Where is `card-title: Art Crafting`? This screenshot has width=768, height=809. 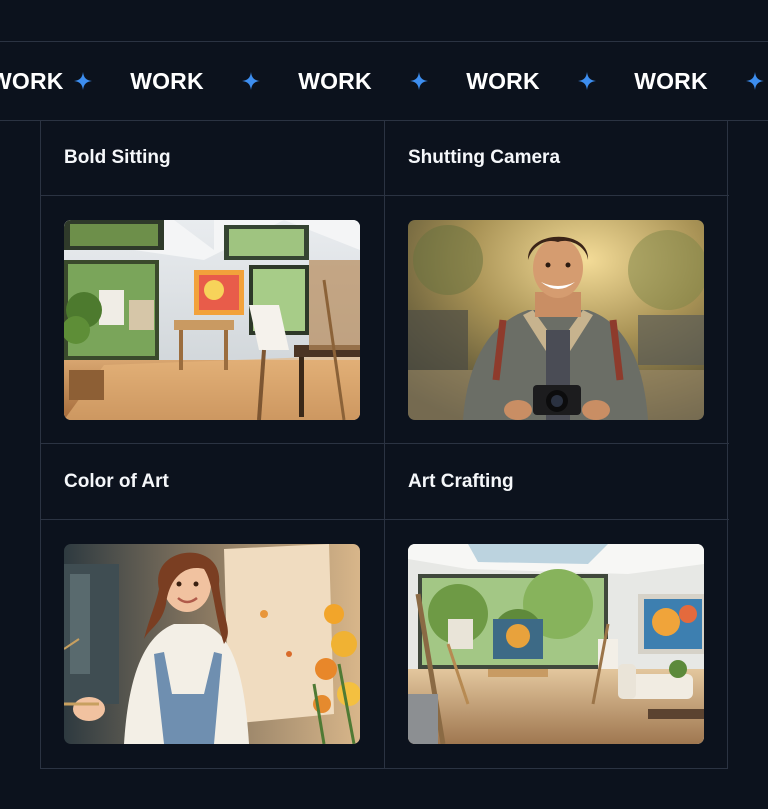
card-title: Art Crafting is located at coordinates (461, 482).